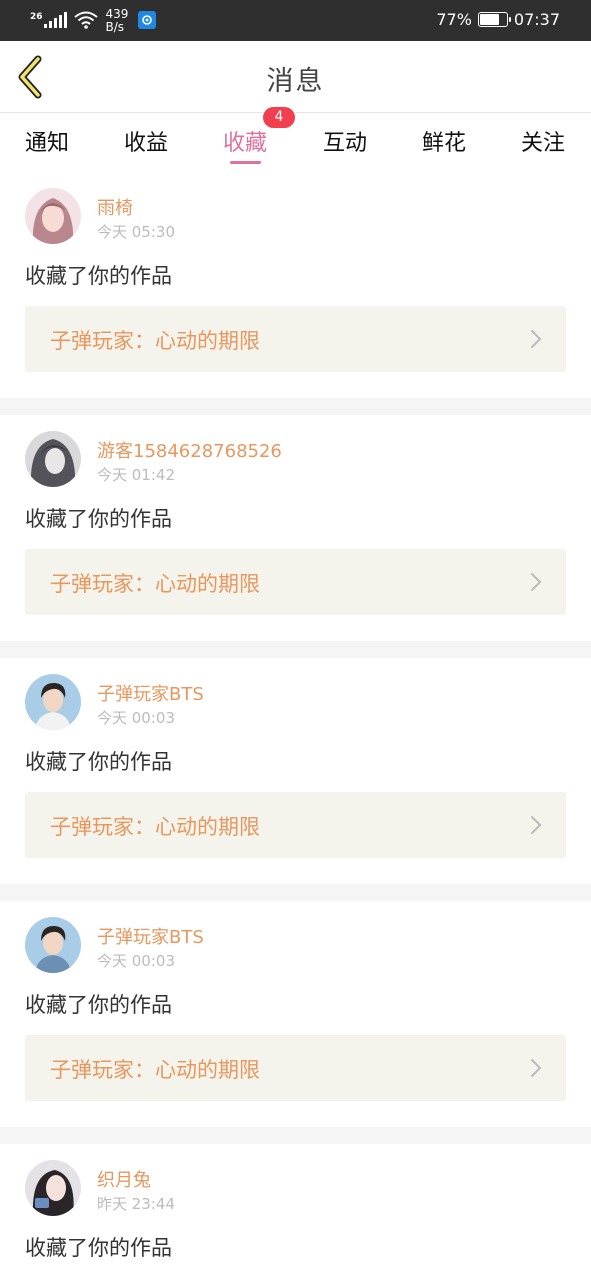  What do you see at coordinates (489, 19) in the screenshot?
I see `battery-fill` at bounding box center [489, 19].